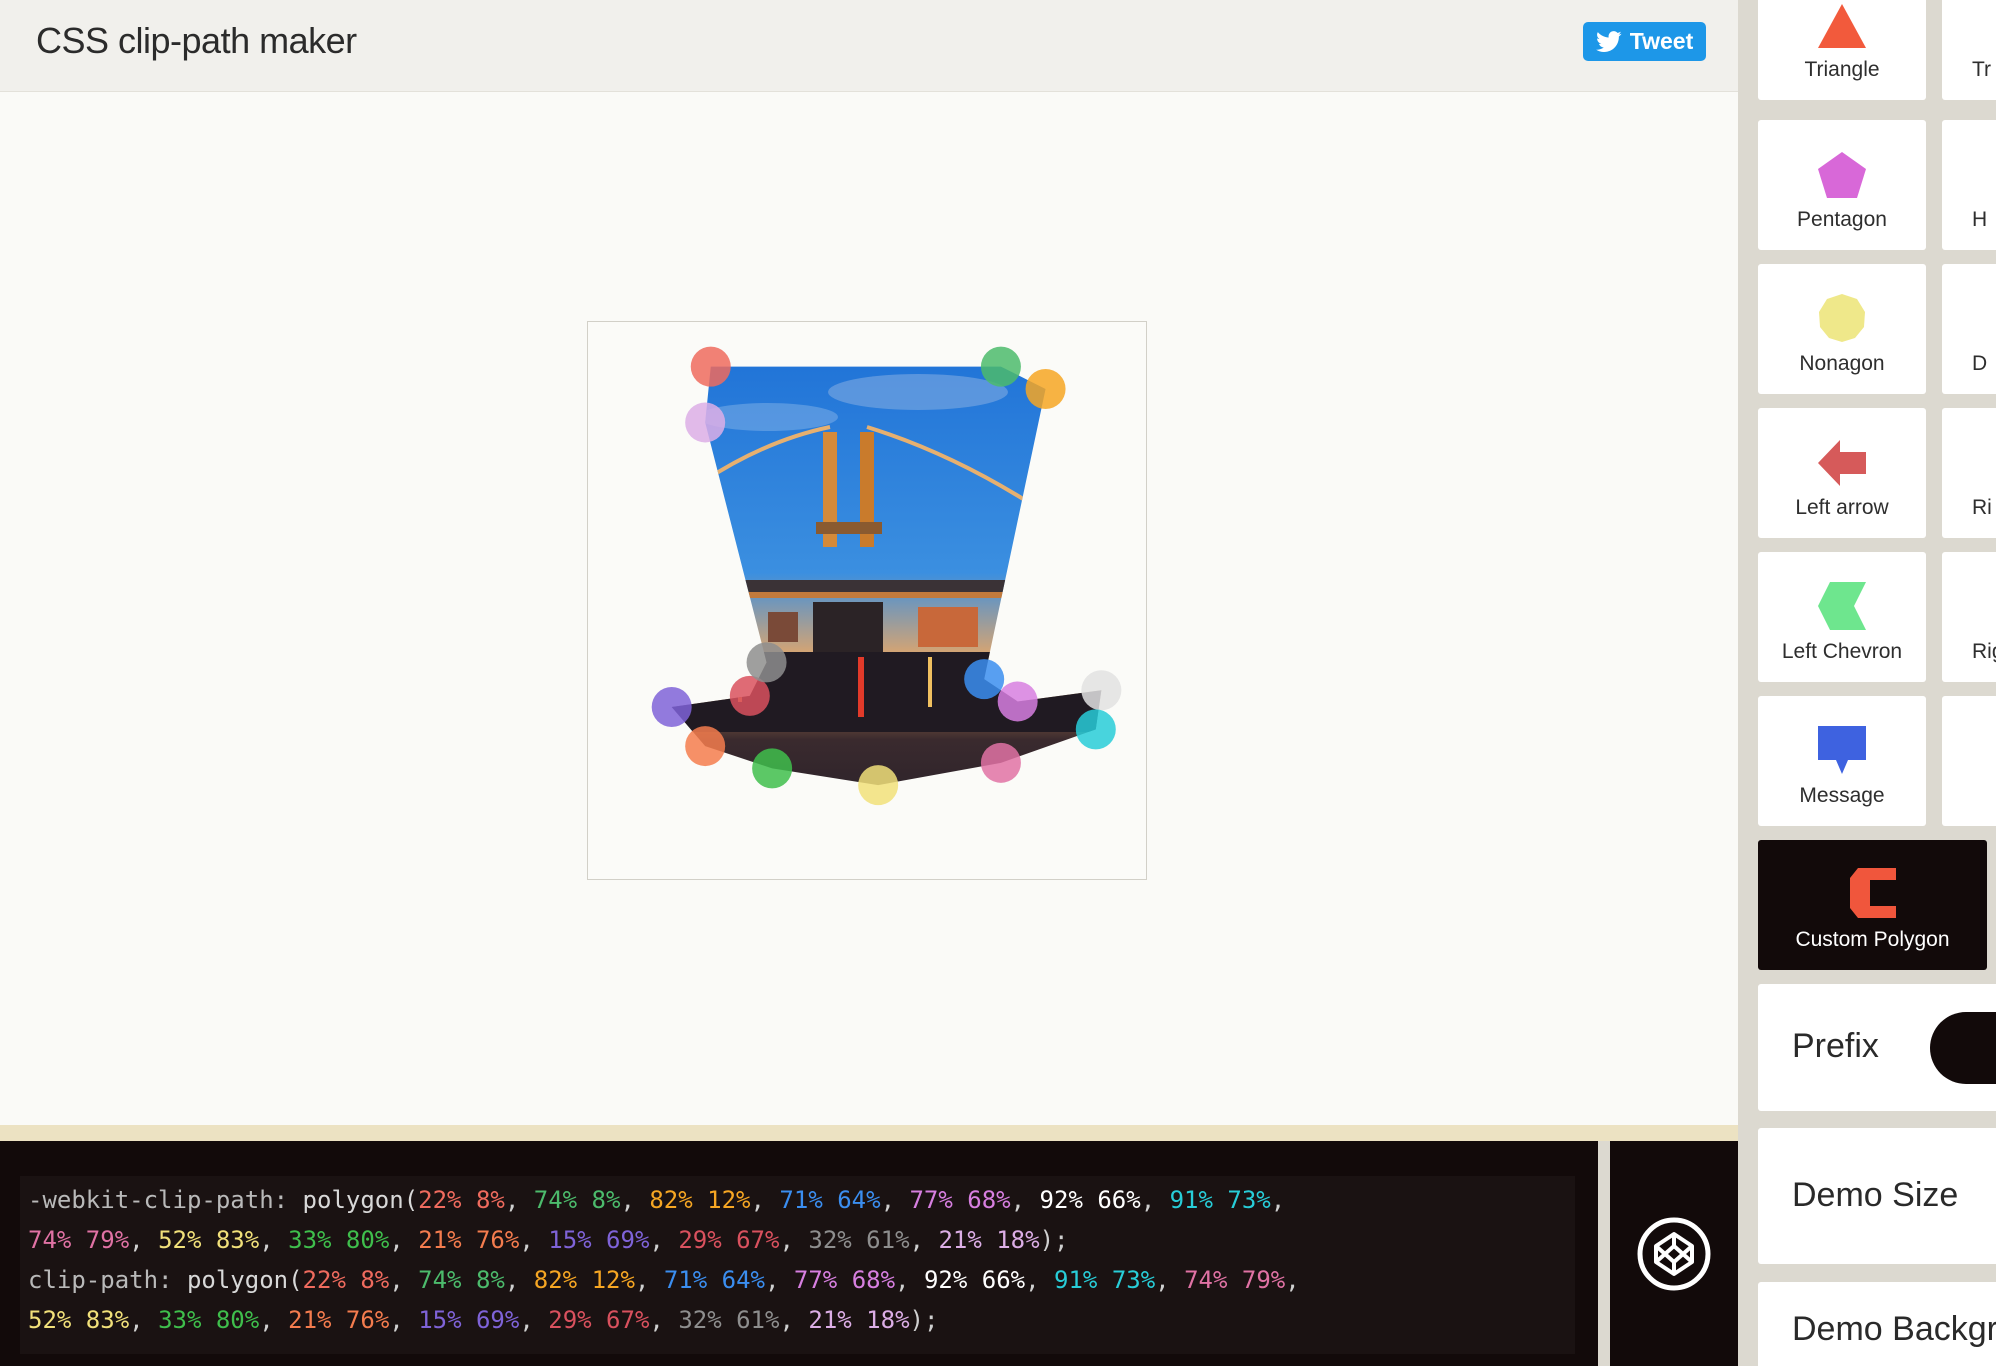 This screenshot has height=1366, width=1996. What do you see at coordinates (1644, 41) in the screenshot?
I see `tweet-button: Tweet` at bounding box center [1644, 41].